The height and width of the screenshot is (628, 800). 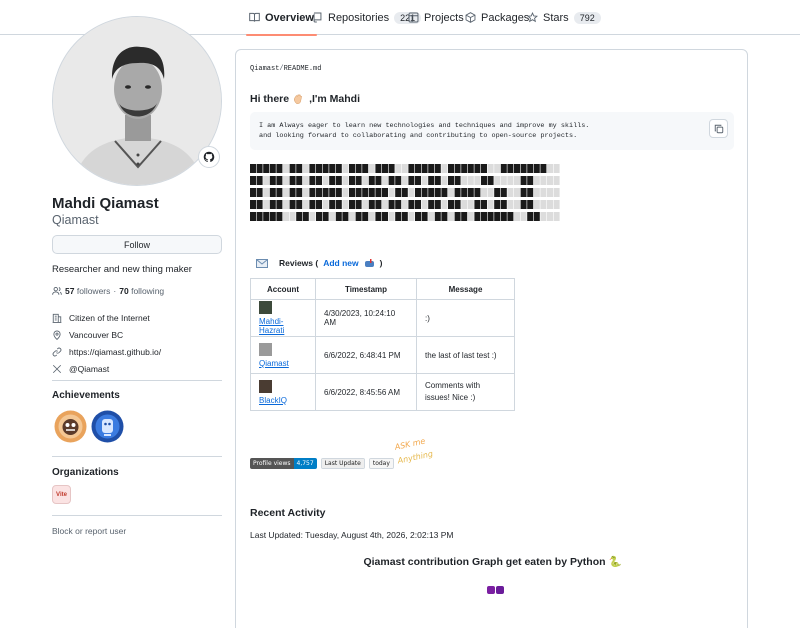 What do you see at coordinates (70, 426) in the screenshot?
I see `pull-shark-icon` at bounding box center [70, 426].